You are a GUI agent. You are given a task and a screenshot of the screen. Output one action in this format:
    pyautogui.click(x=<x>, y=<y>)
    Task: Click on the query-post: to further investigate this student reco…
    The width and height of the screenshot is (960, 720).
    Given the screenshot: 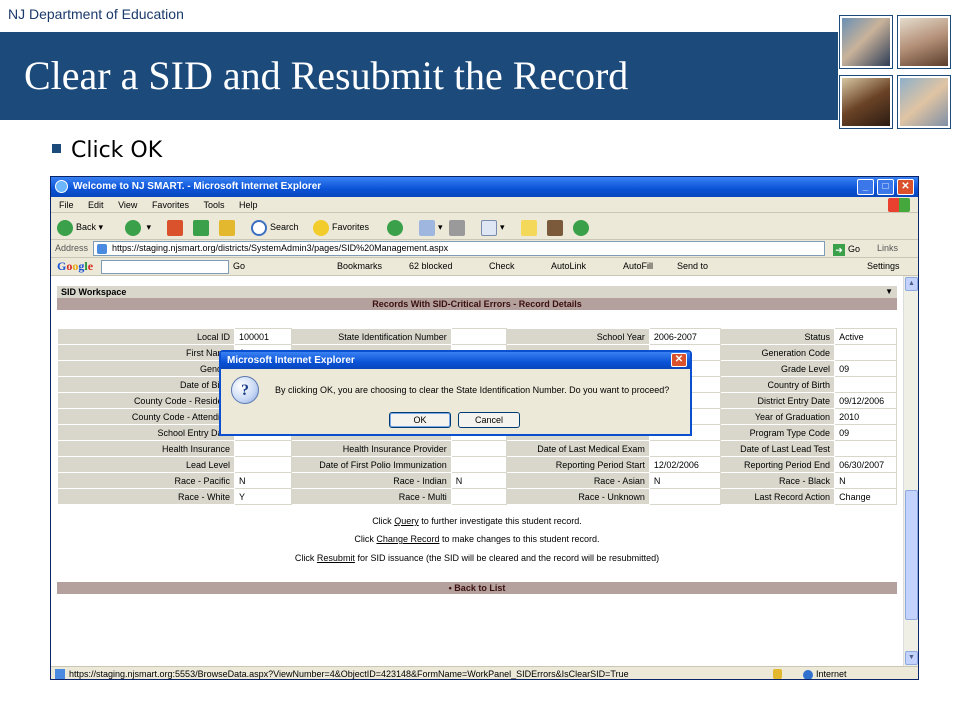 What is the action you would take?
    pyautogui.click(x=500, y=521)
    